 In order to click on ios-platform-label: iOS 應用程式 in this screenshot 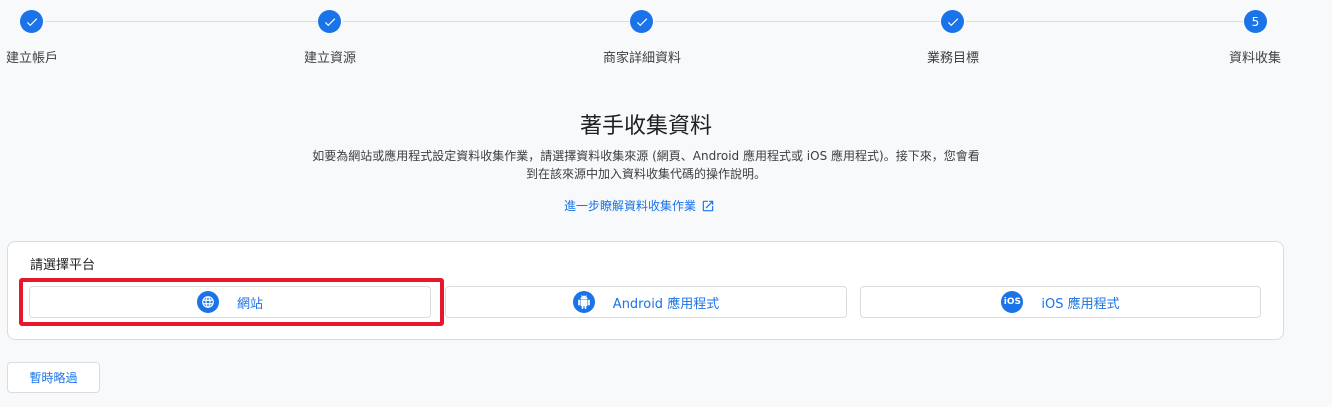, I will do `click(1080, 304)`.